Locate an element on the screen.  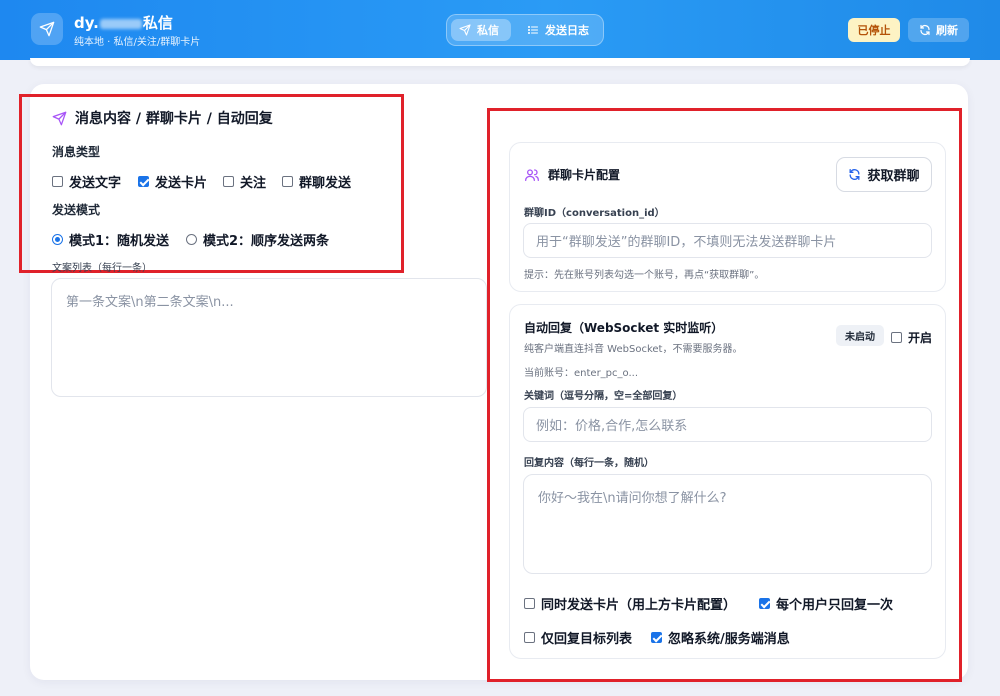
auto-reply-title: 自动回复（WebSocket 实时监听） is located at coordinates (624, 328).